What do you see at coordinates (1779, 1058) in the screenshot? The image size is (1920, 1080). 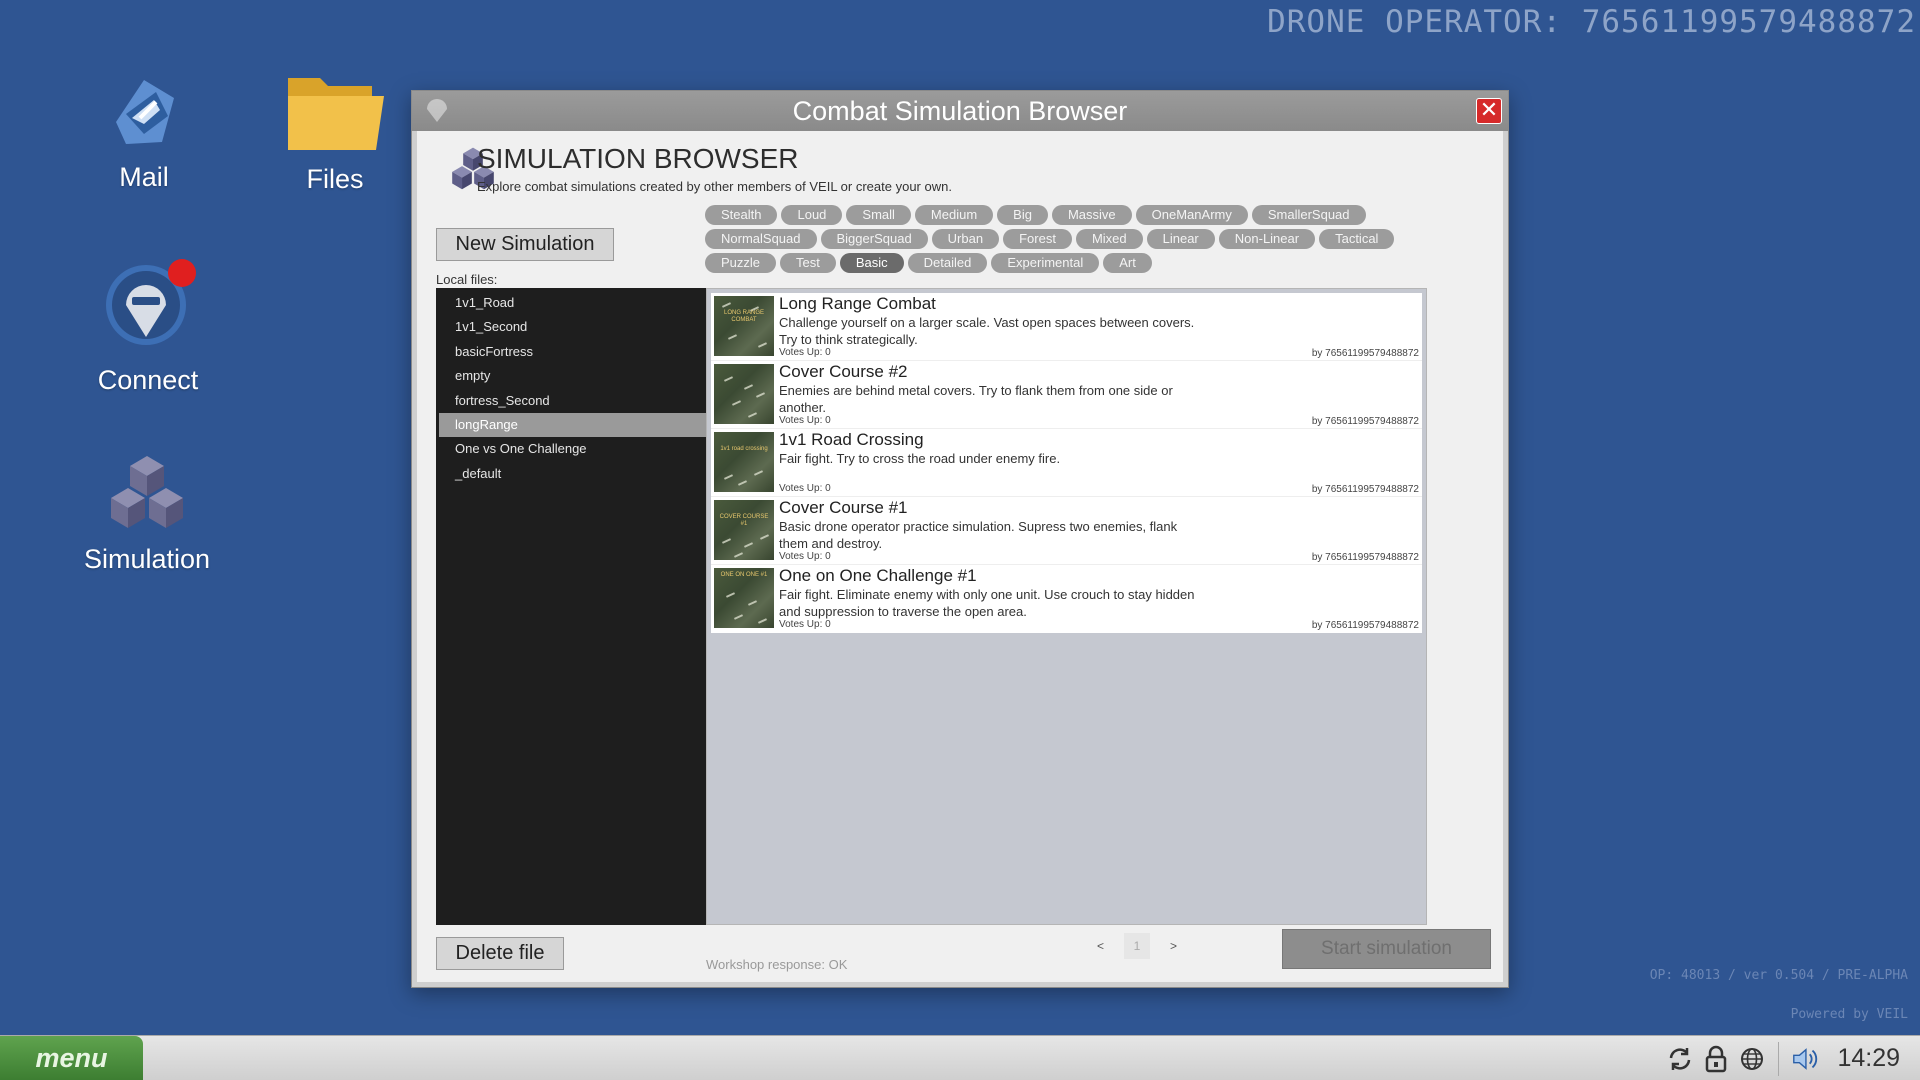 I see `tray-divider` at bounding box center [1779, 1058].